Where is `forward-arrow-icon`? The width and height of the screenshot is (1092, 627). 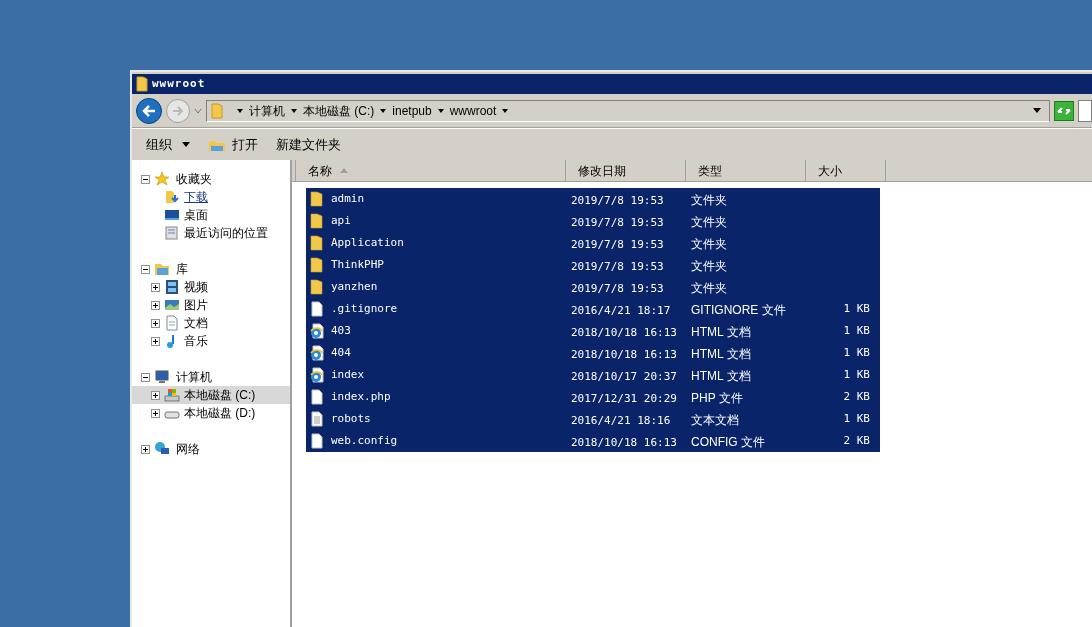
forward-arrow-icon is located at coordinates (178, 110).